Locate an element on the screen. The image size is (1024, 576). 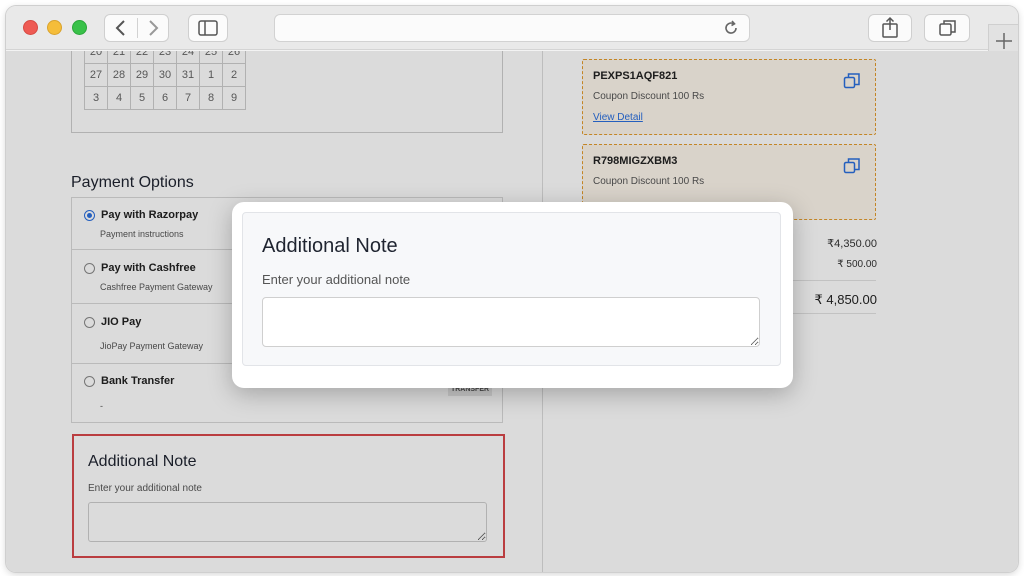
back-button is located at coordinates (121, 28).